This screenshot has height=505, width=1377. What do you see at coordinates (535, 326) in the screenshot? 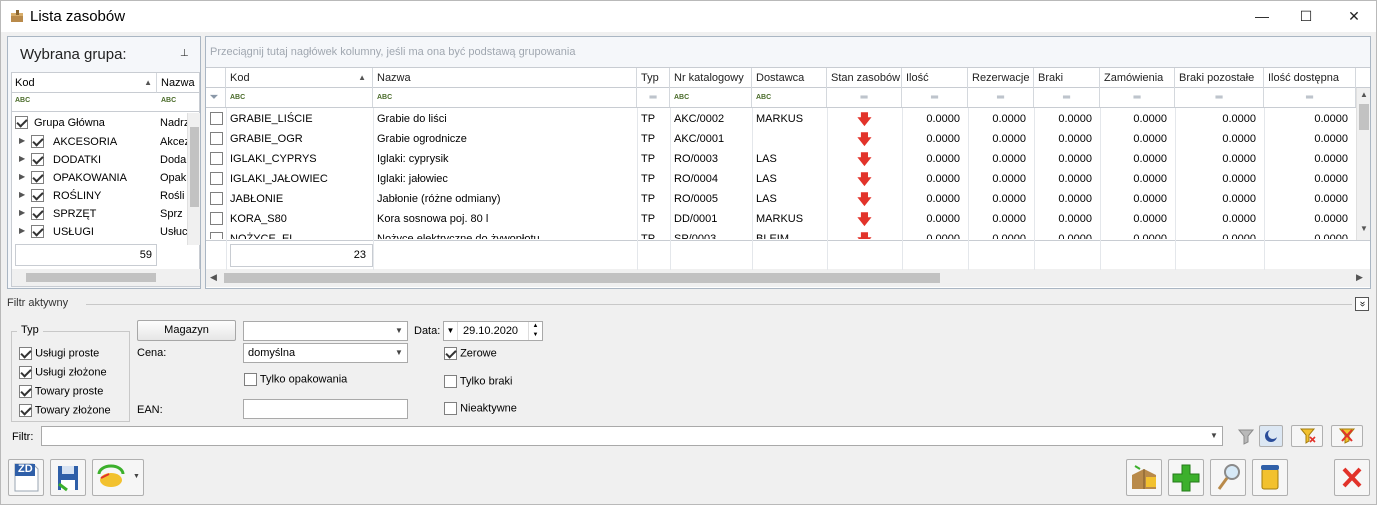
I see `spin-up-icon: ▲` at bounding box center [535, 326].